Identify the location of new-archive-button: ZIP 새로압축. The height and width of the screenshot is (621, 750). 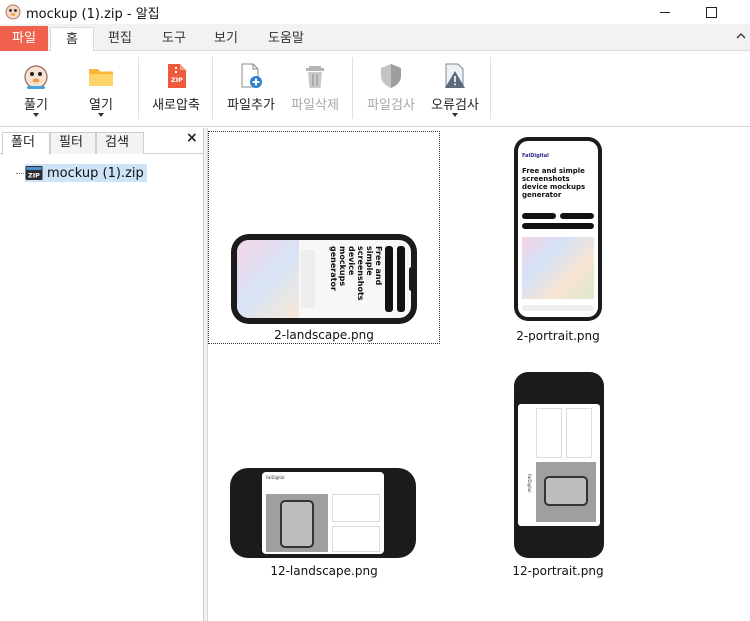
(176, 89).